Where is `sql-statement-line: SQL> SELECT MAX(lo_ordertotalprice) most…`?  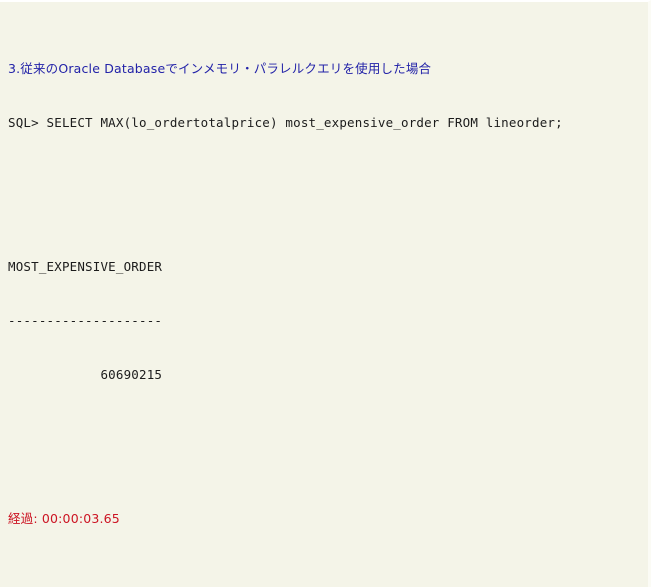
sql-statement-line: SQL> SELECT MAX(lo_ordertotalprice) most… is located at coordinates (285, 122).